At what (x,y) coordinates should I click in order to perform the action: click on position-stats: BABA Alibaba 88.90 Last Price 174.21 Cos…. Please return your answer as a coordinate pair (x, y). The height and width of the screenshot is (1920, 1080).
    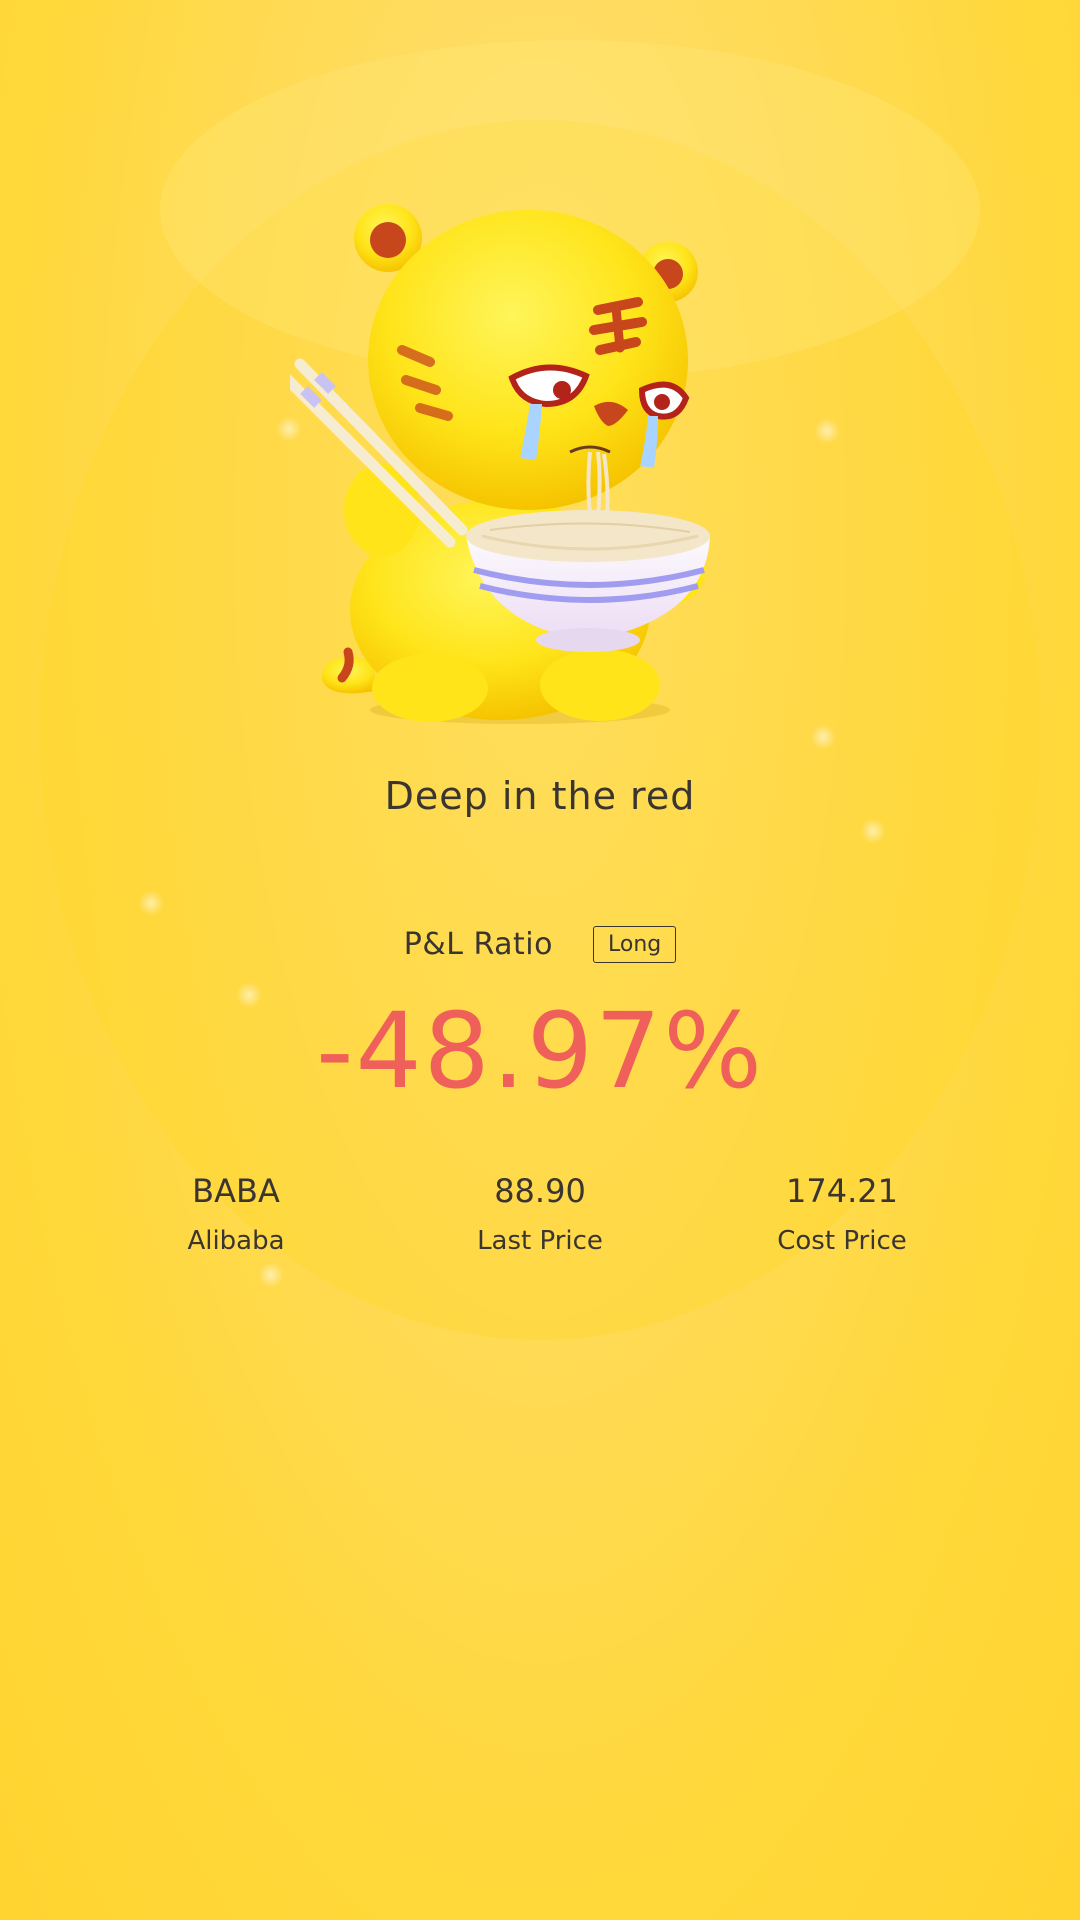
    Looking at the image, I should click on (540, 1223).